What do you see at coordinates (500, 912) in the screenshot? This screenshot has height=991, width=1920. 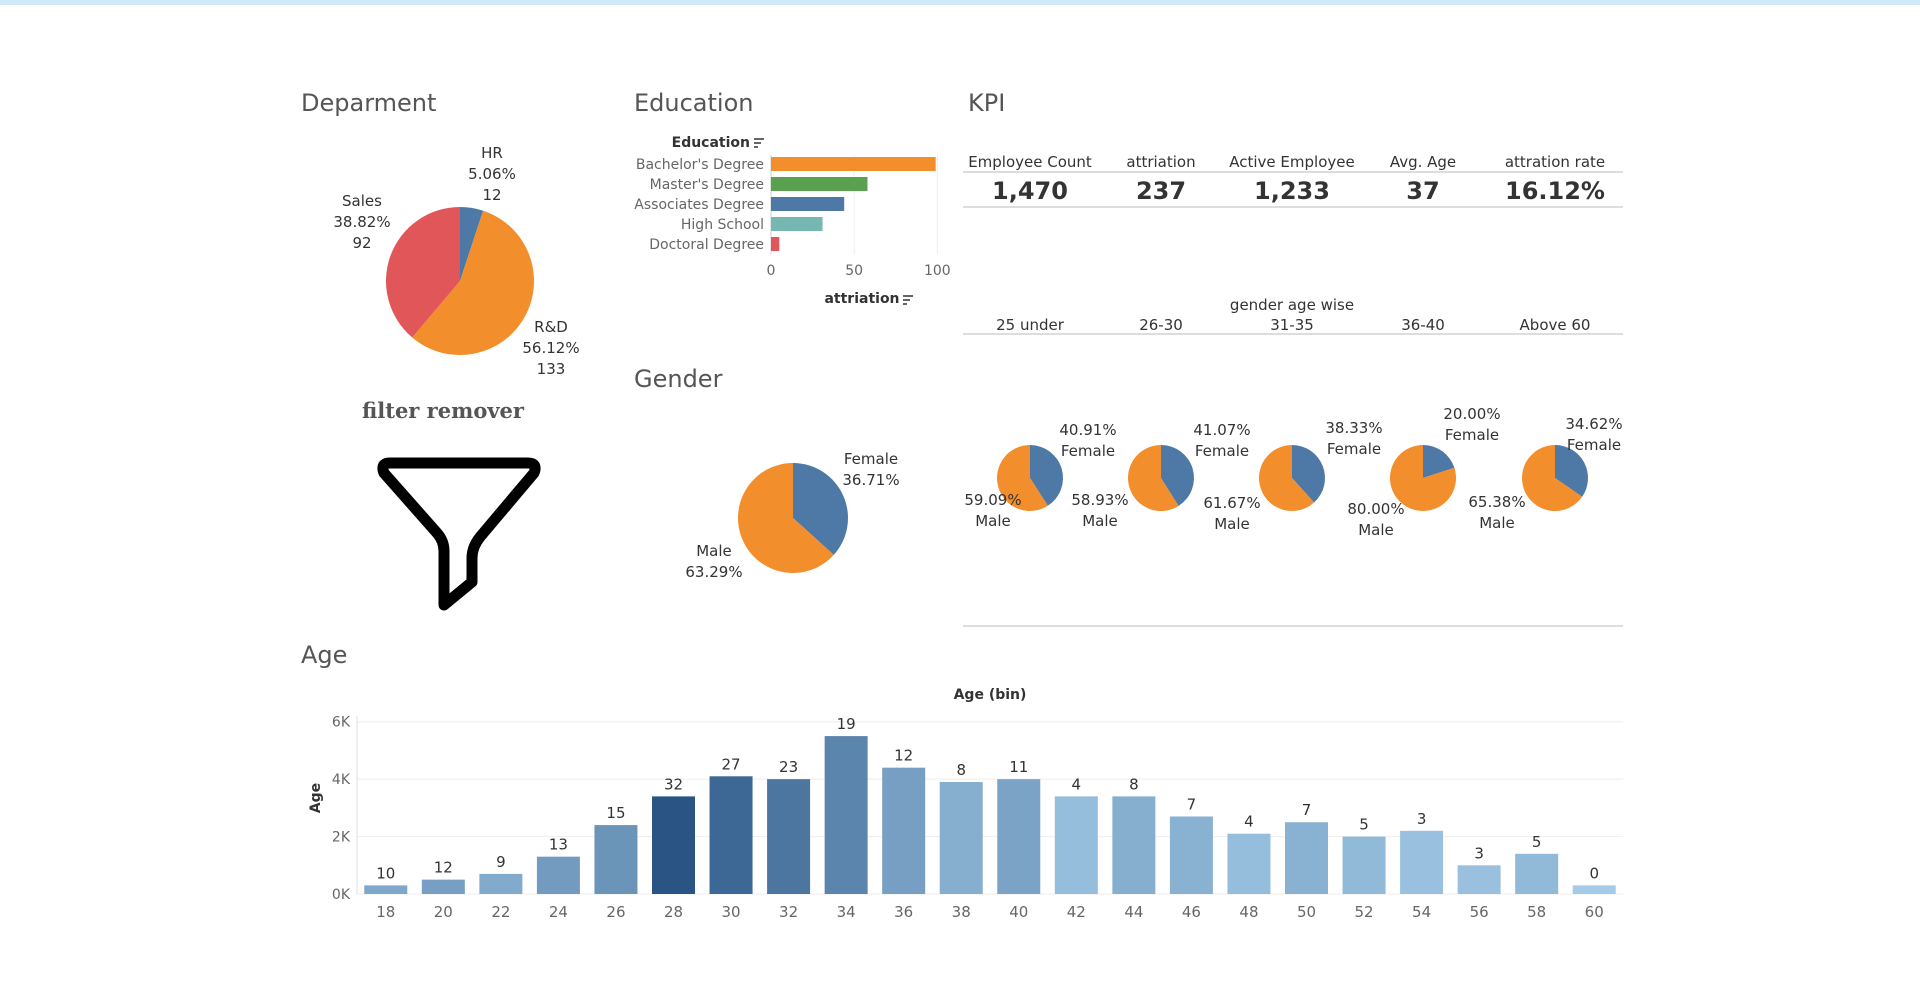 I see `age-xtick: 22` at bounding box center [500, 912].